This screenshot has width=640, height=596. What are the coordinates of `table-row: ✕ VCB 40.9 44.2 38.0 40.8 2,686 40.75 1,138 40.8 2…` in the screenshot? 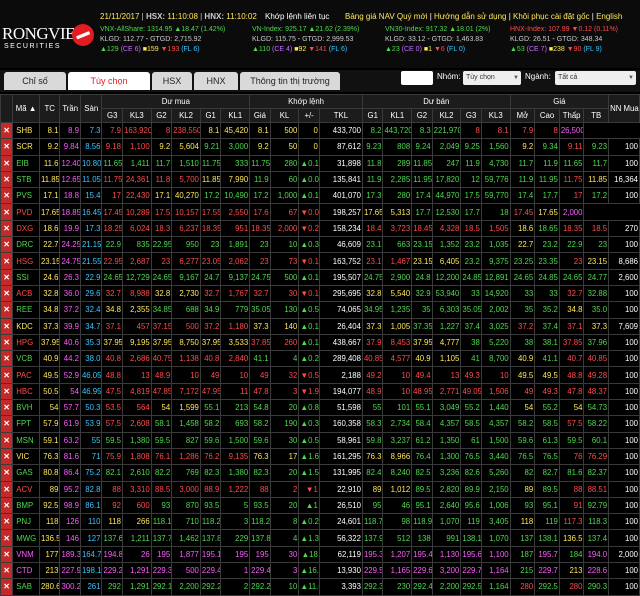 It's located at (320, 359).